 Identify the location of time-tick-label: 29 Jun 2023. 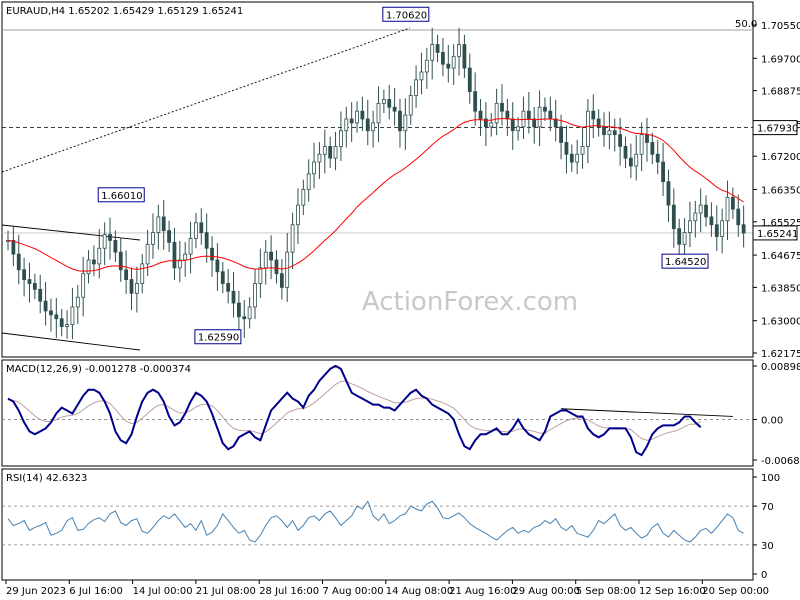
(36, 591).